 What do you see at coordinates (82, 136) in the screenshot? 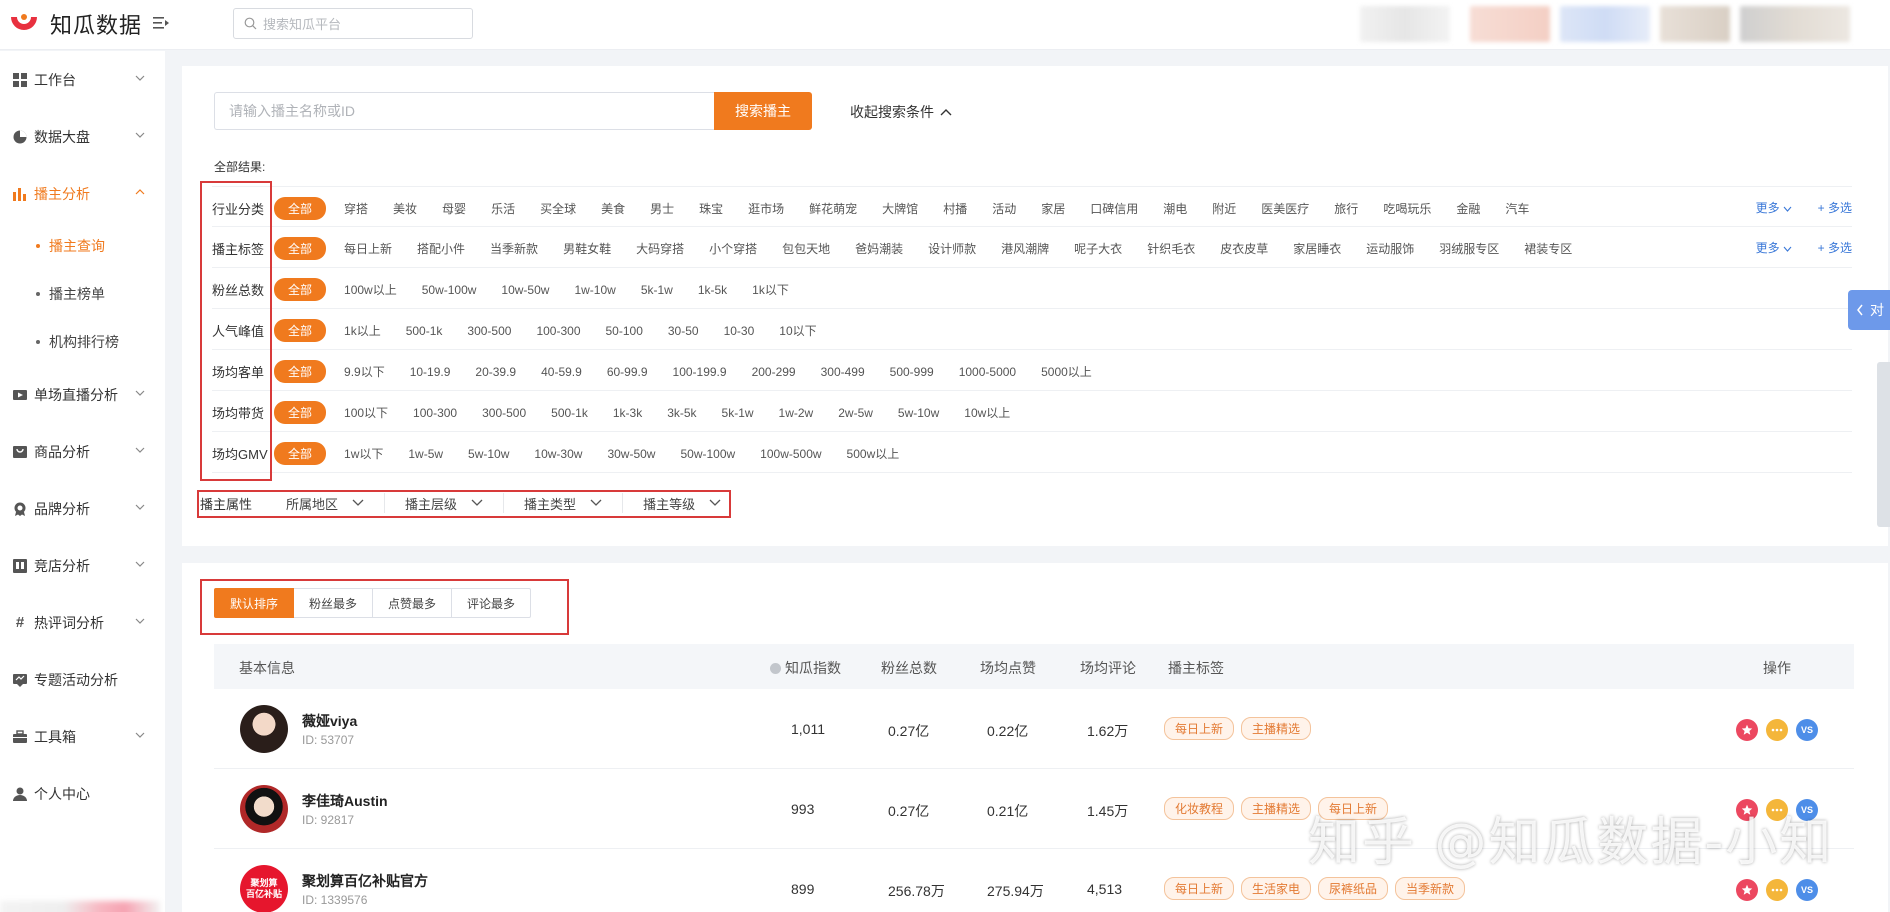
I see `sidebar-item-dashboard: 数据大盘` at bounding box center [82, 136].